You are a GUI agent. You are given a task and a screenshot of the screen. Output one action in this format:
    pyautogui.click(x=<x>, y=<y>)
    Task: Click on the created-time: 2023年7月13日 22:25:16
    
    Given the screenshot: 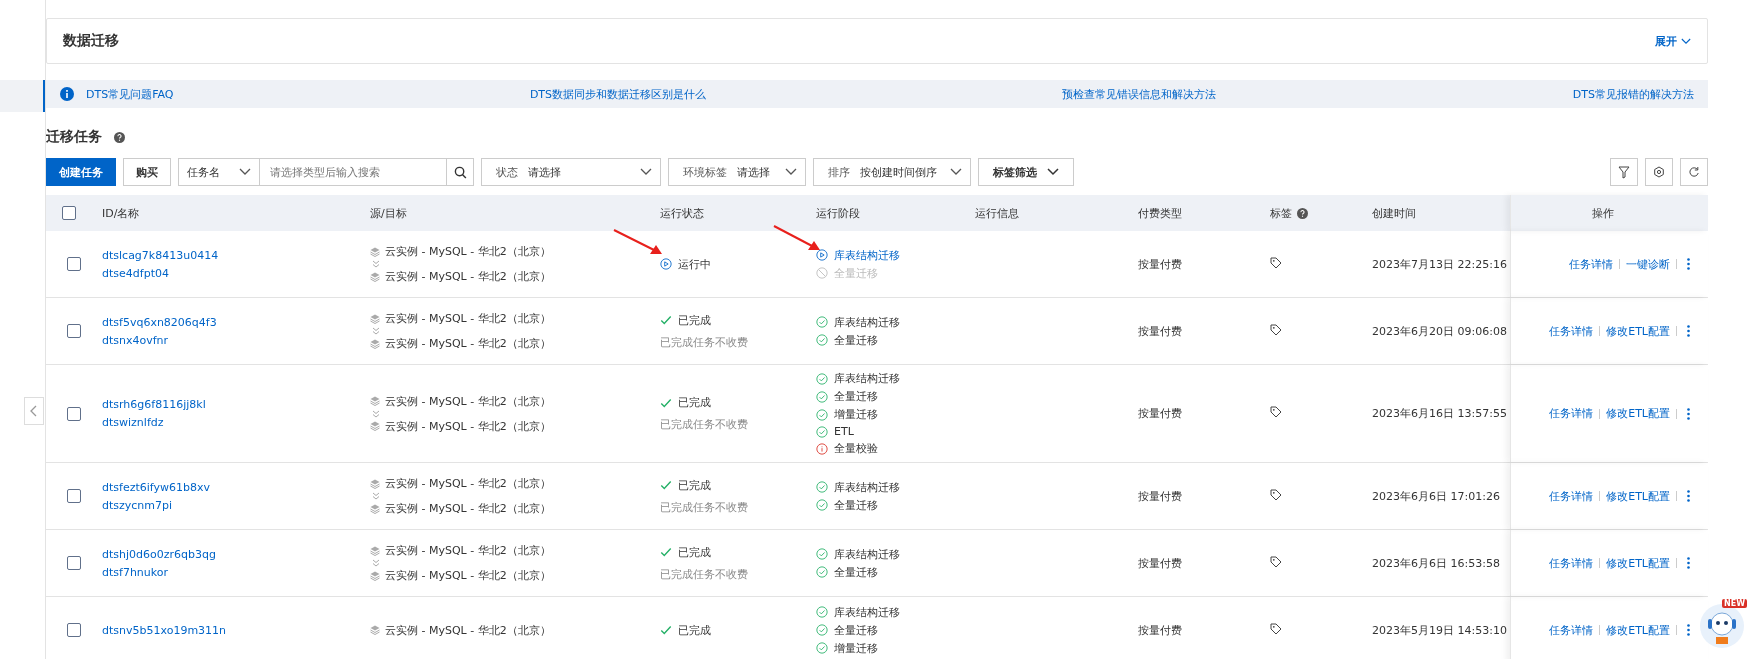 What is the action you would take?
    pyautogui.click(x=1439, y=264)
    